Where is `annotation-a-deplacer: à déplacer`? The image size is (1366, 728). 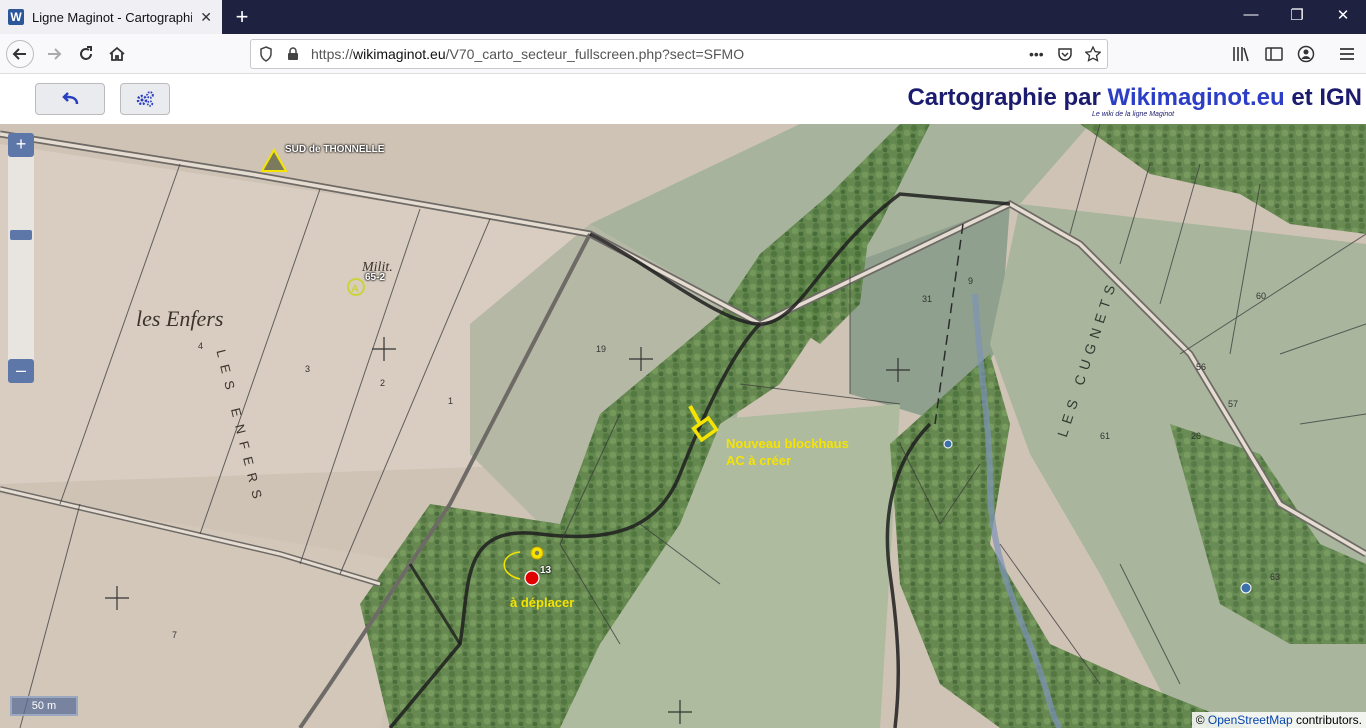 annotation-a-deplacer: à déplacer is located at coordinates (542, 602).